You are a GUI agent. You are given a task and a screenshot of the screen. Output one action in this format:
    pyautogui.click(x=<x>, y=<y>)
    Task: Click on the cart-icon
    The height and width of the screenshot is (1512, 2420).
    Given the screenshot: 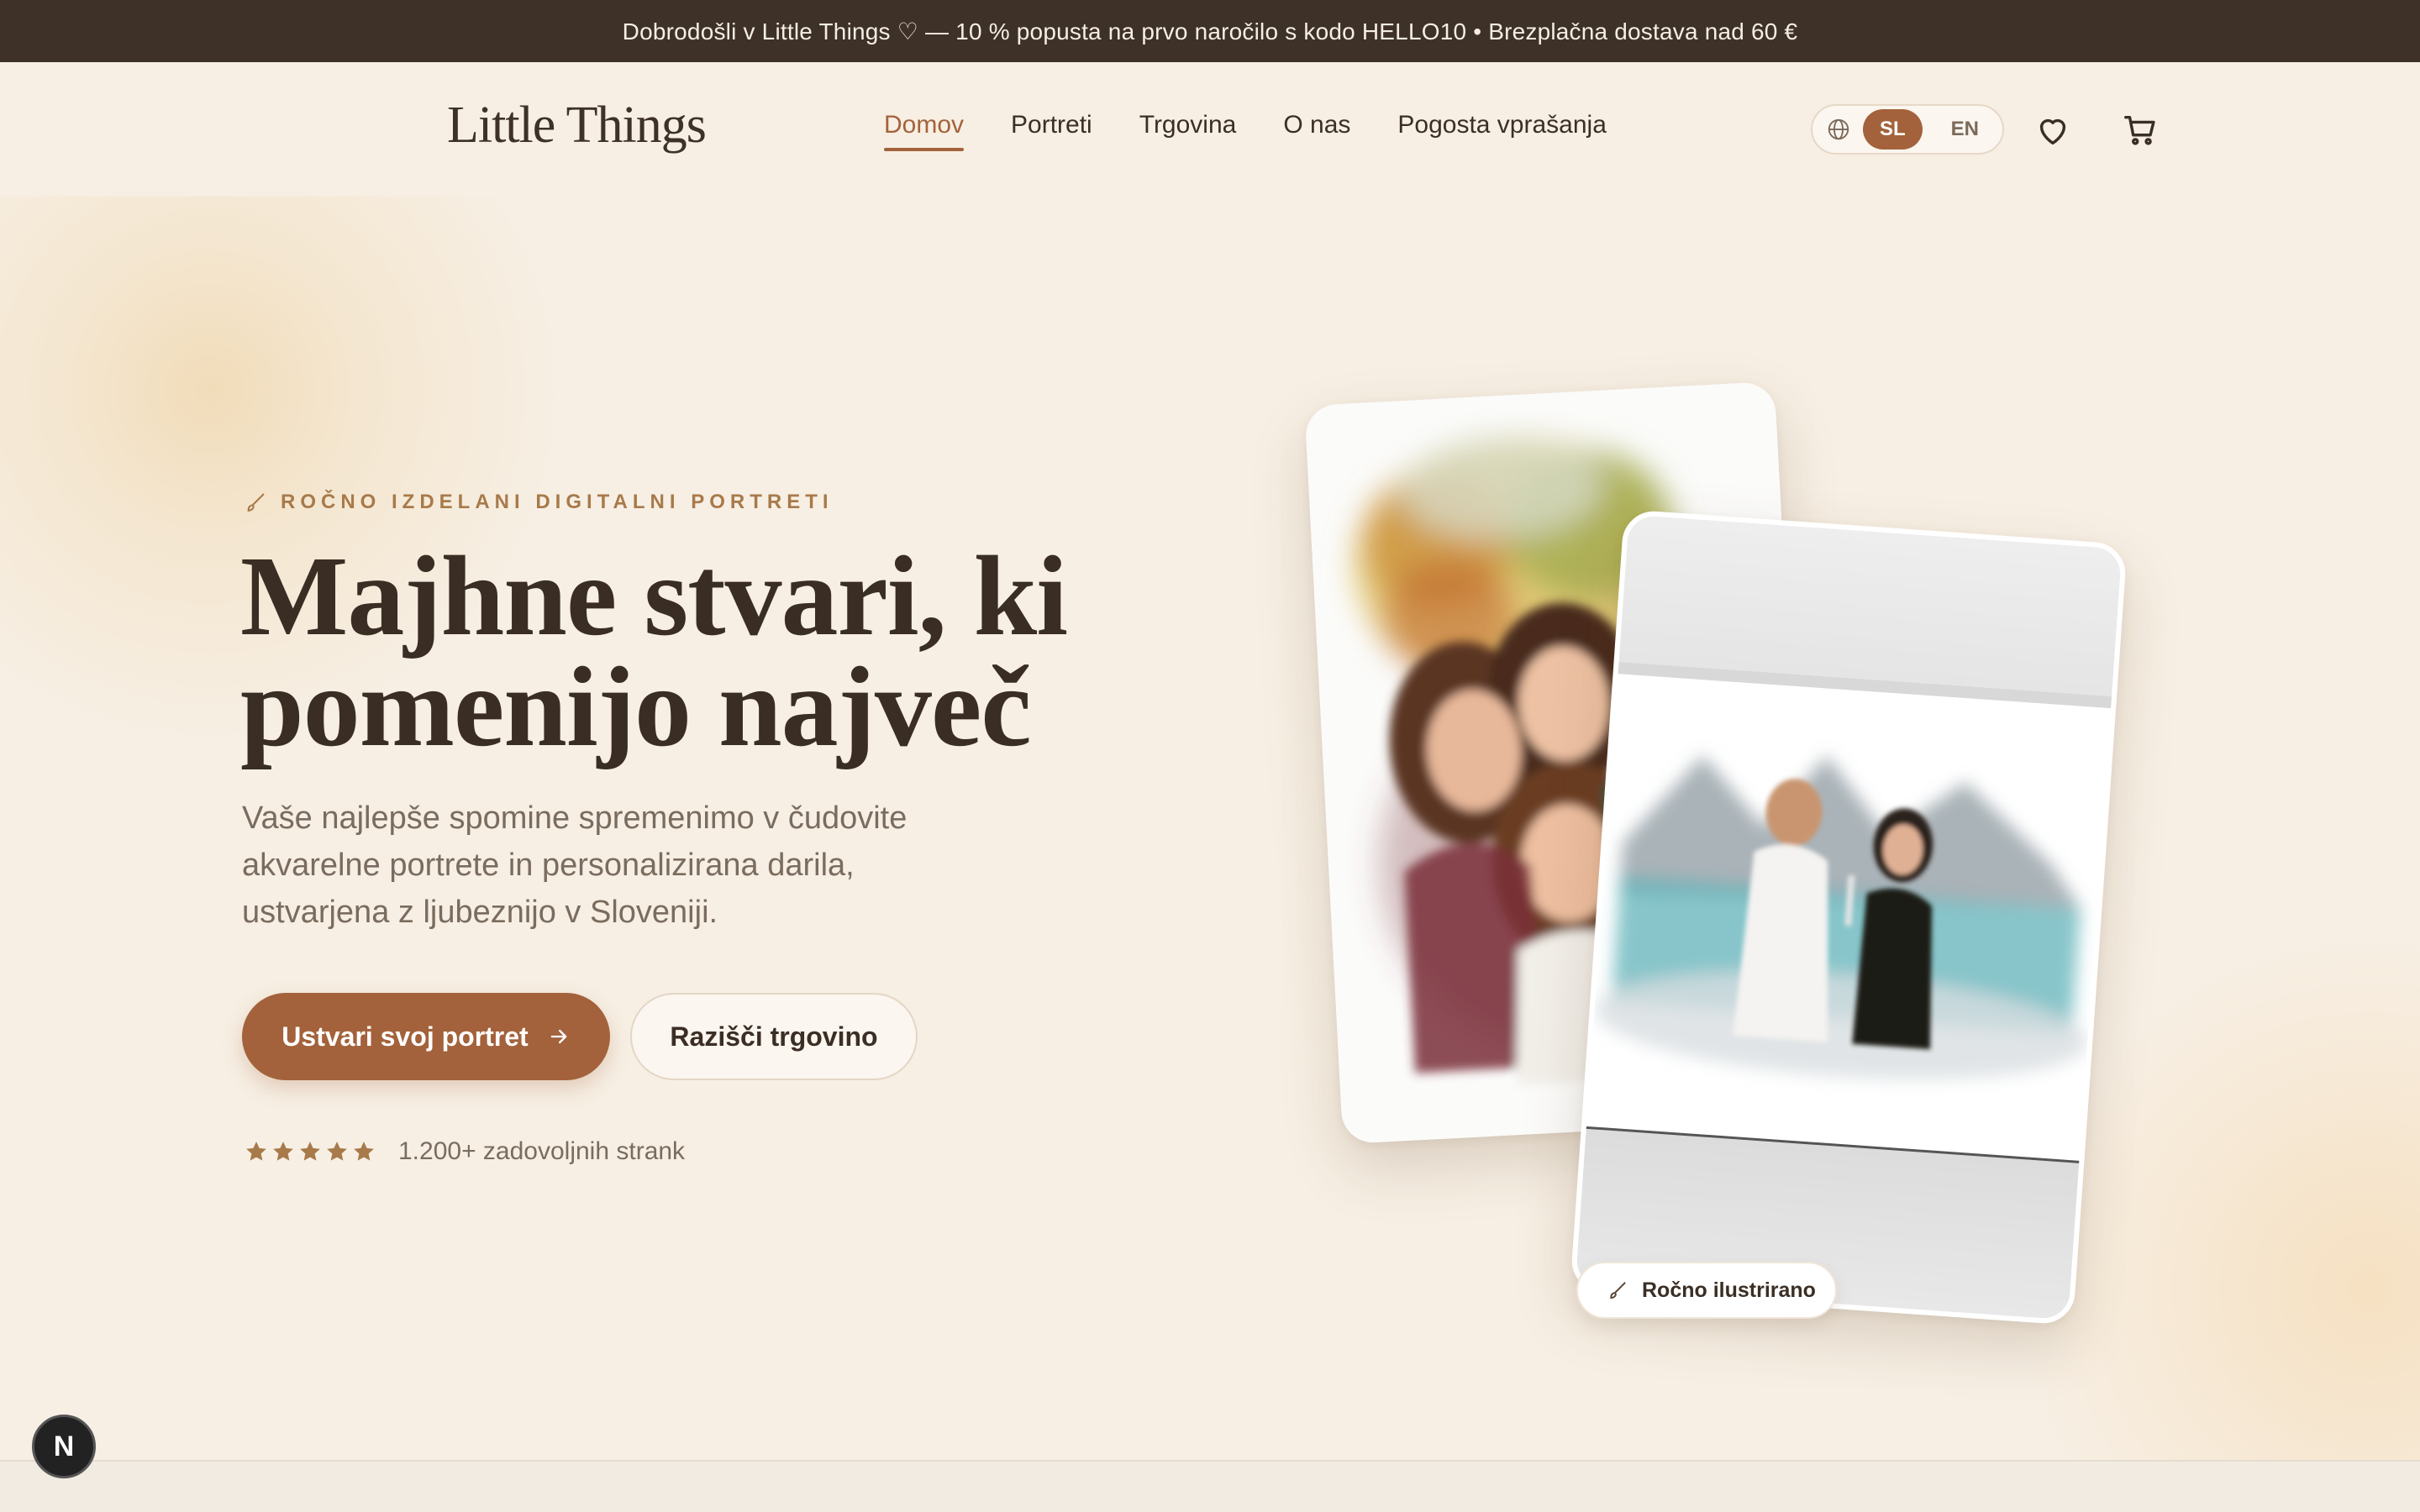 What is the action you would take?
    pyautogui.click(x=2141, y=130)
    